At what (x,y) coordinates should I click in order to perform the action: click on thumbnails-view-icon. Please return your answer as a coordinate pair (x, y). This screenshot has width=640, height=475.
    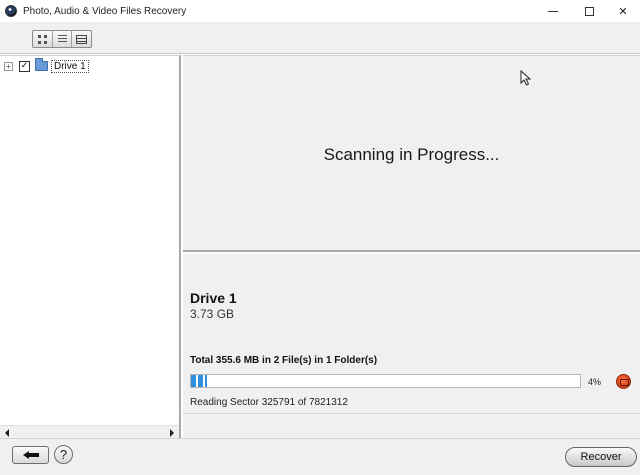
    Looking at the image, I should click on (42, 39).